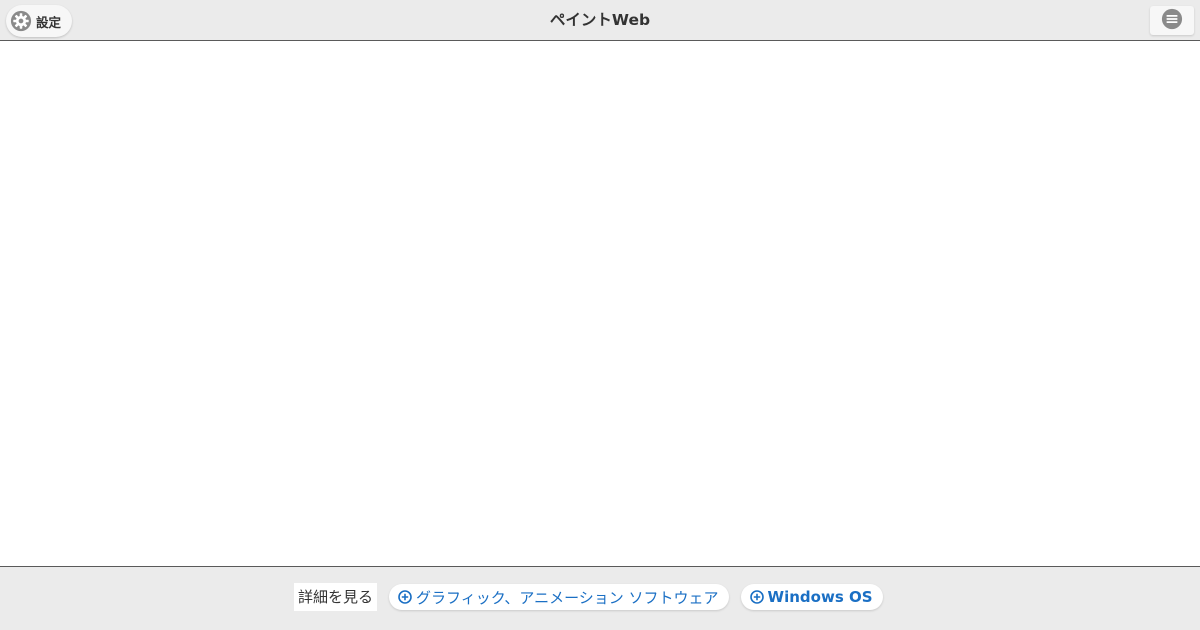 Image resolution: width=1200 pixels, height=630 pixels. What do you see at coordinates (820, 597) in the screenshot?
I see `chip-label: Windows OS` at bounding box center [820, 597].